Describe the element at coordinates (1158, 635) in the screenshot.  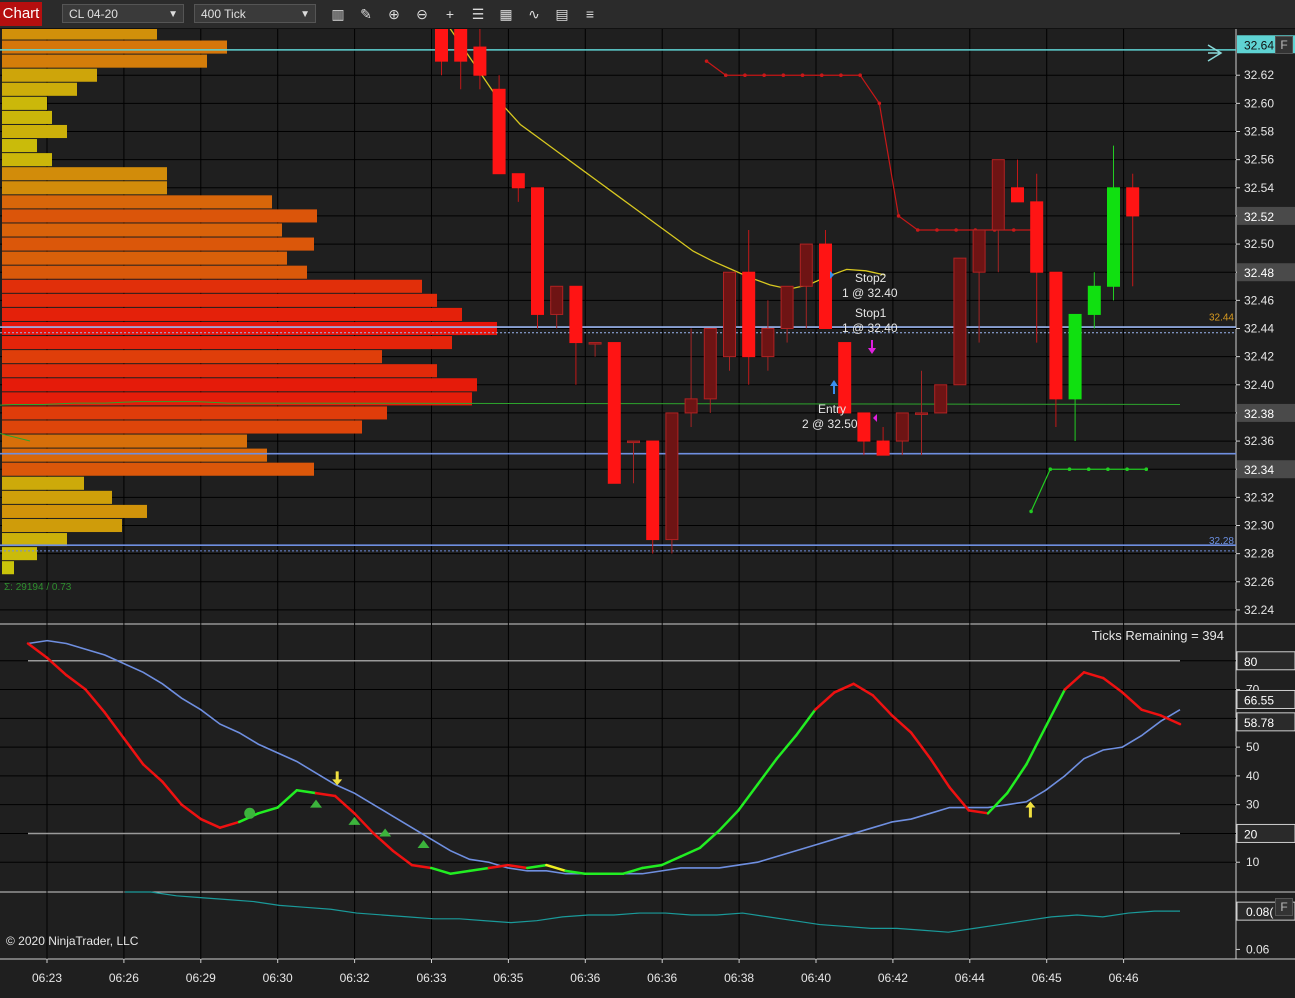
I see `ticks-remaining-label: Ticks Remaining = 394` at that location.